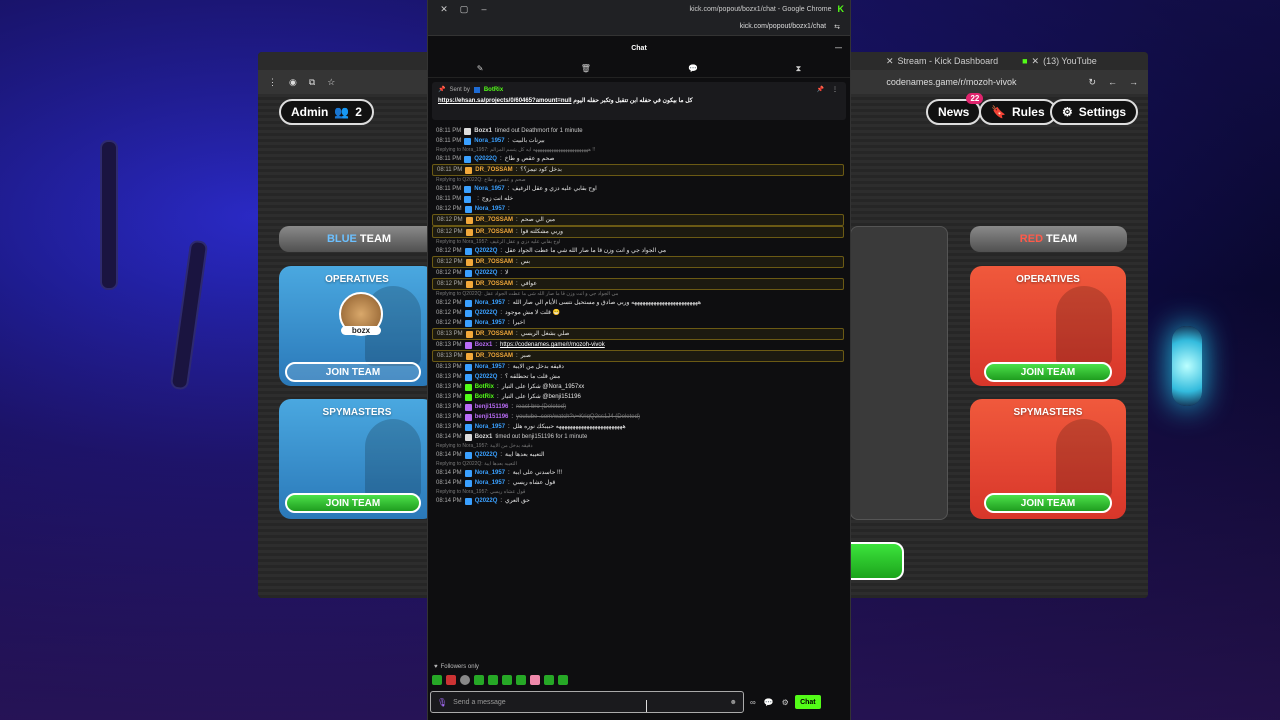 The height and width of the screenshot is (720, 1280). What do you see at coordinates (357, 412) in the screenshot?
I see `card-title: SPYMASTERS` at bounding box center [357, 412].